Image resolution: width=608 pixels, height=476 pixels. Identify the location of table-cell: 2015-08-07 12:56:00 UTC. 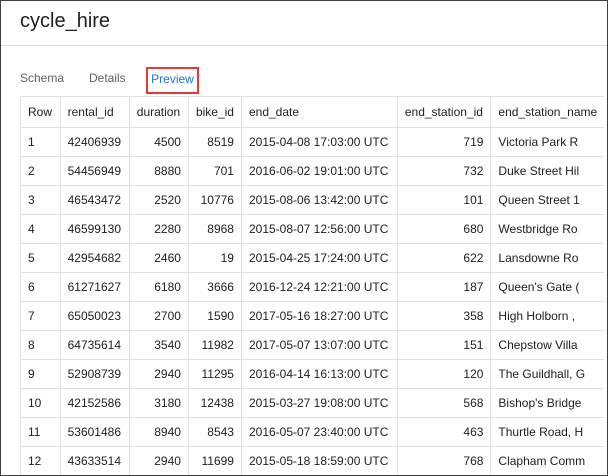
(319, 229).